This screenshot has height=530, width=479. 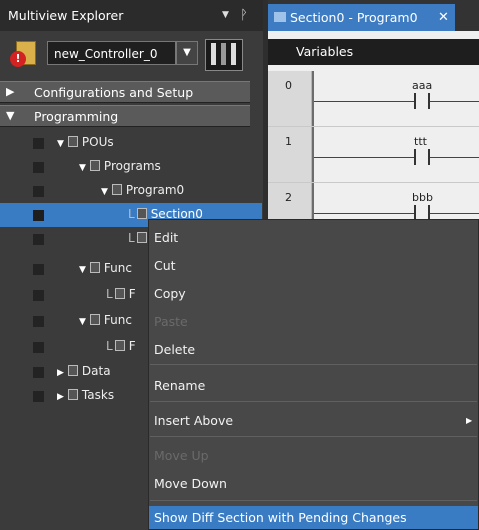 What do you see at coordinates (181, 455) in the screenshot?
I see `menu-item-label: Move Up` at bounding box center [181, 455].